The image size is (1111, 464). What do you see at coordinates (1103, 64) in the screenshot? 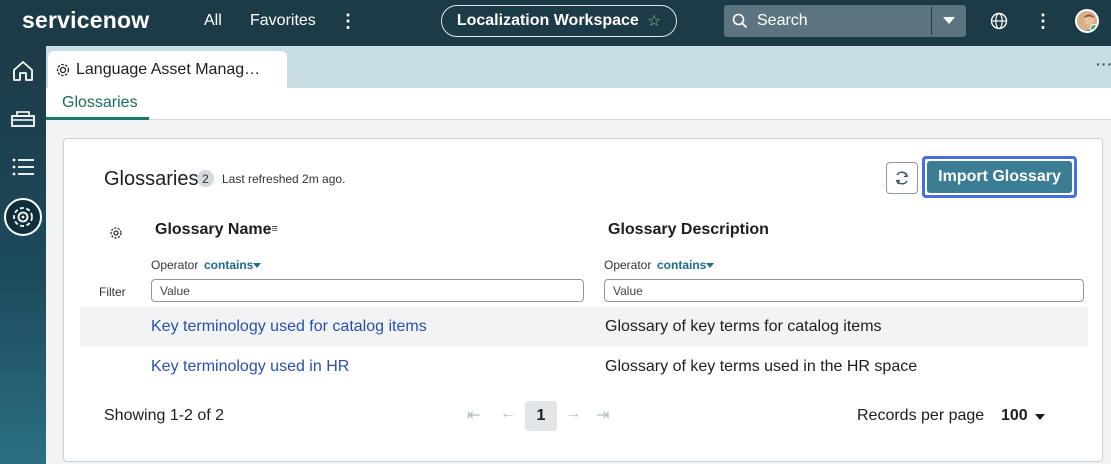
I see `tab-overflow-icon: ···` at bounding box center [1103, 64].